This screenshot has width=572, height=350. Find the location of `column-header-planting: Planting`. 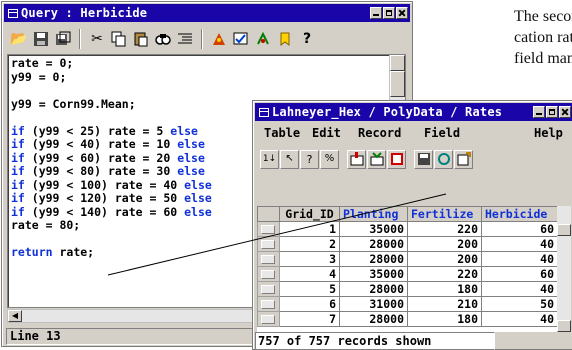

column-header-planting: Planting is located at coordinates (373, 214).